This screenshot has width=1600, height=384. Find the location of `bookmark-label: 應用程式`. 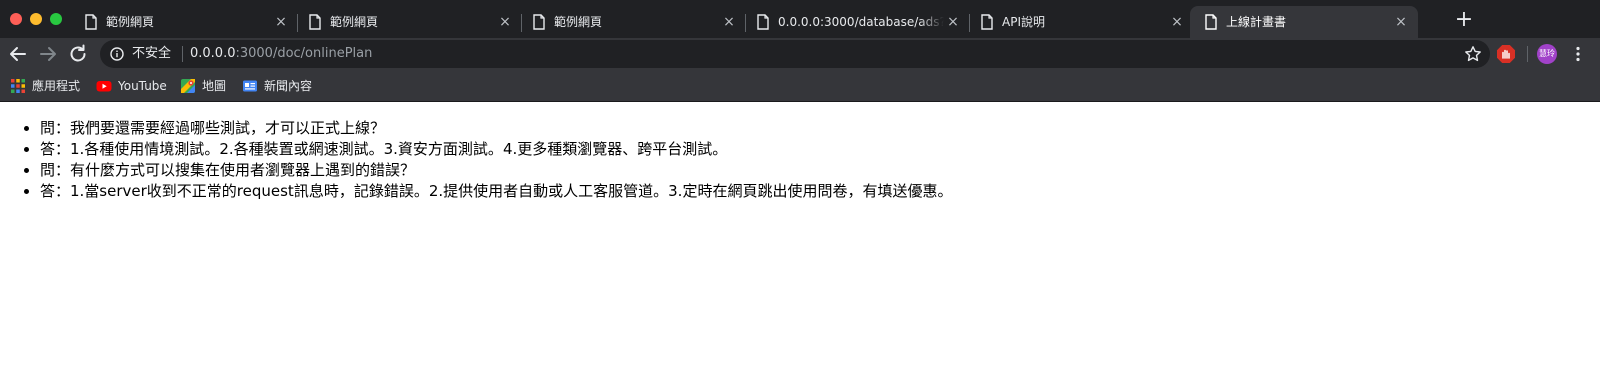

bookmark-label: 應用程式 is located at coordinates (56, 86).